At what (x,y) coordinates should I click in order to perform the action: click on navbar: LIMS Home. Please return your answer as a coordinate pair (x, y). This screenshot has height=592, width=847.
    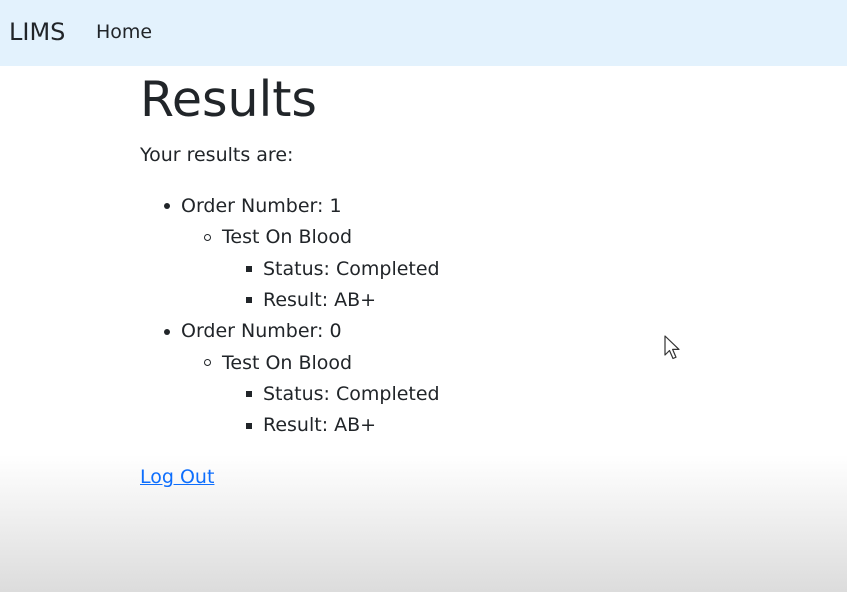
    Looking at the image, I should click on (423, 33).